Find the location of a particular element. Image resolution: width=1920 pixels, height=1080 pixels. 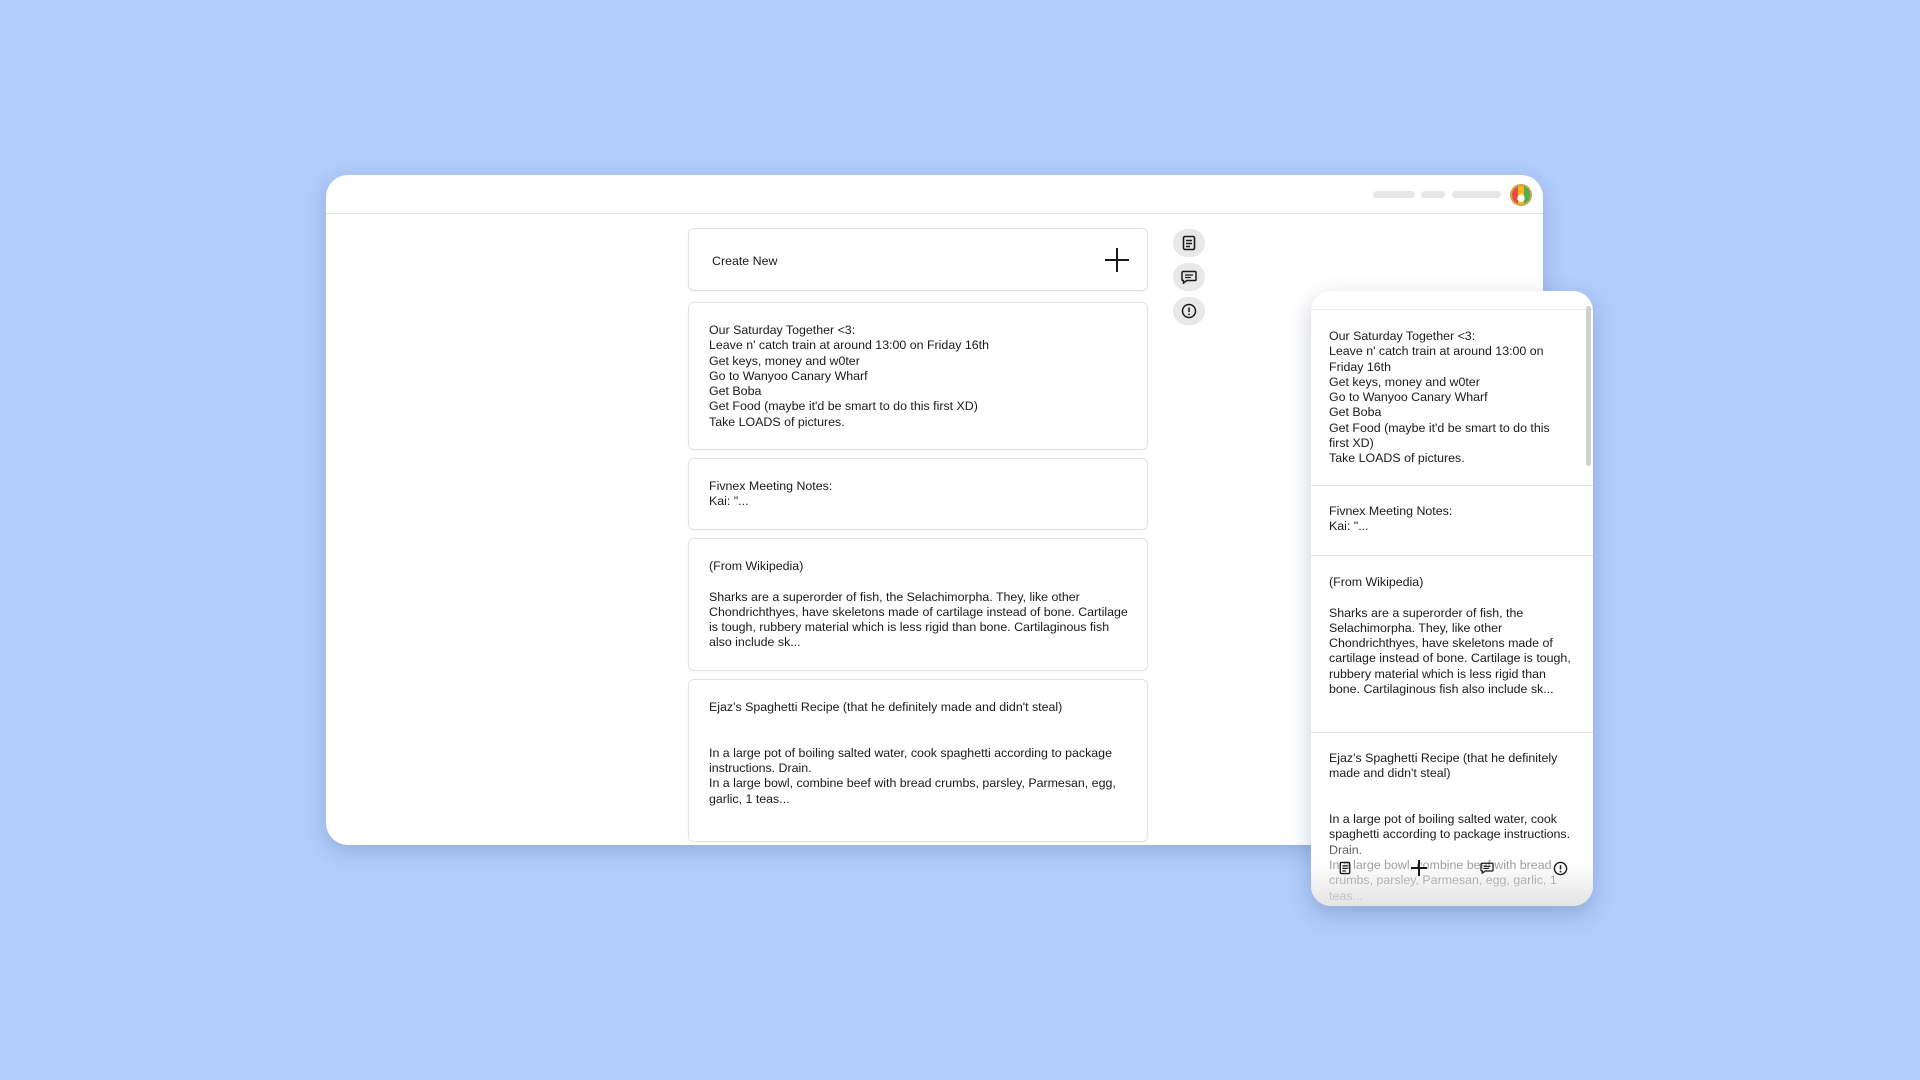

notes-button is located at coordinates (1189, 243).